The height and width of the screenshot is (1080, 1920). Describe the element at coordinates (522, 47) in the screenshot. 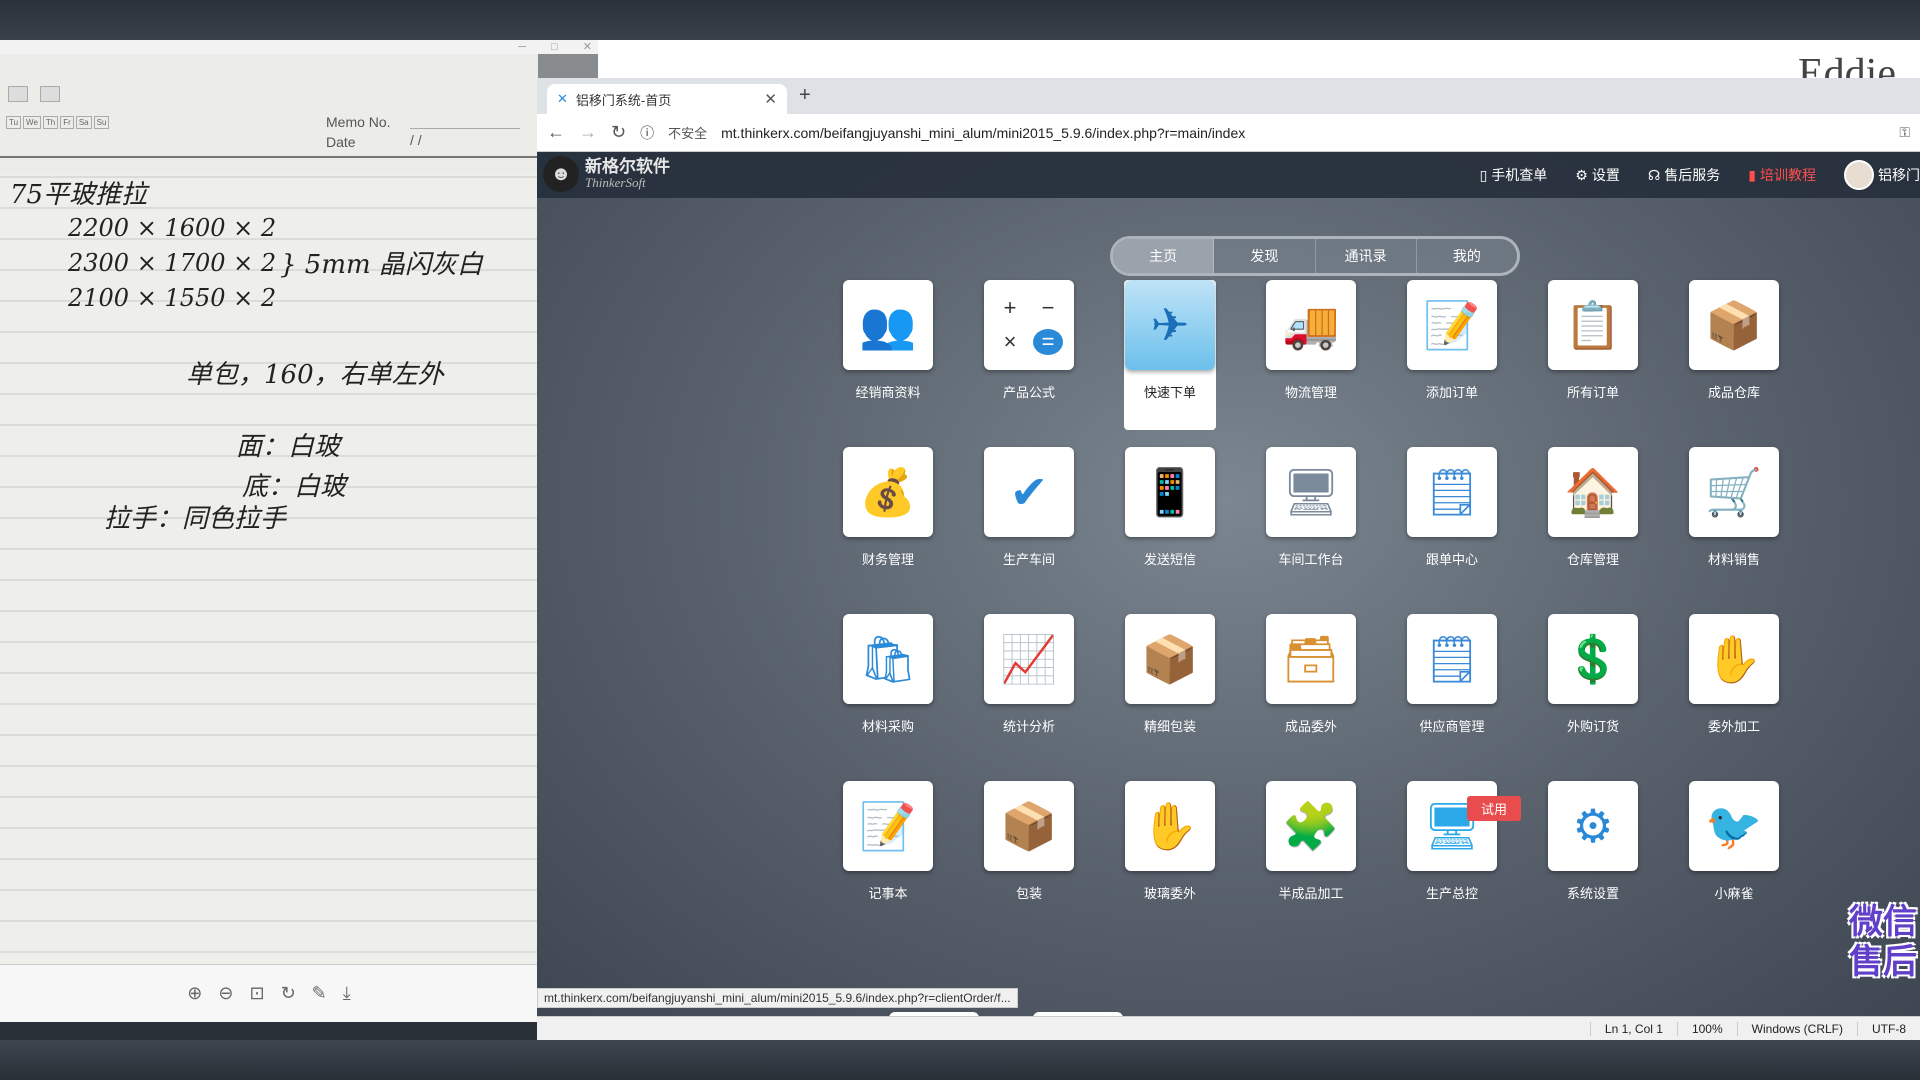

I see `minimize-icon: ─` at that location.